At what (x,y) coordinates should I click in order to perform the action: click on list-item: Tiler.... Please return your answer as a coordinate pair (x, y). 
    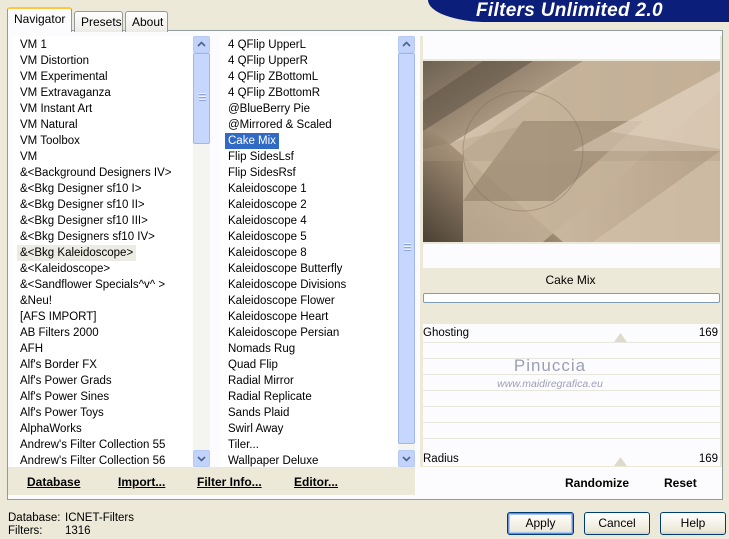
    Looking at the image, I should click on (311, 445).